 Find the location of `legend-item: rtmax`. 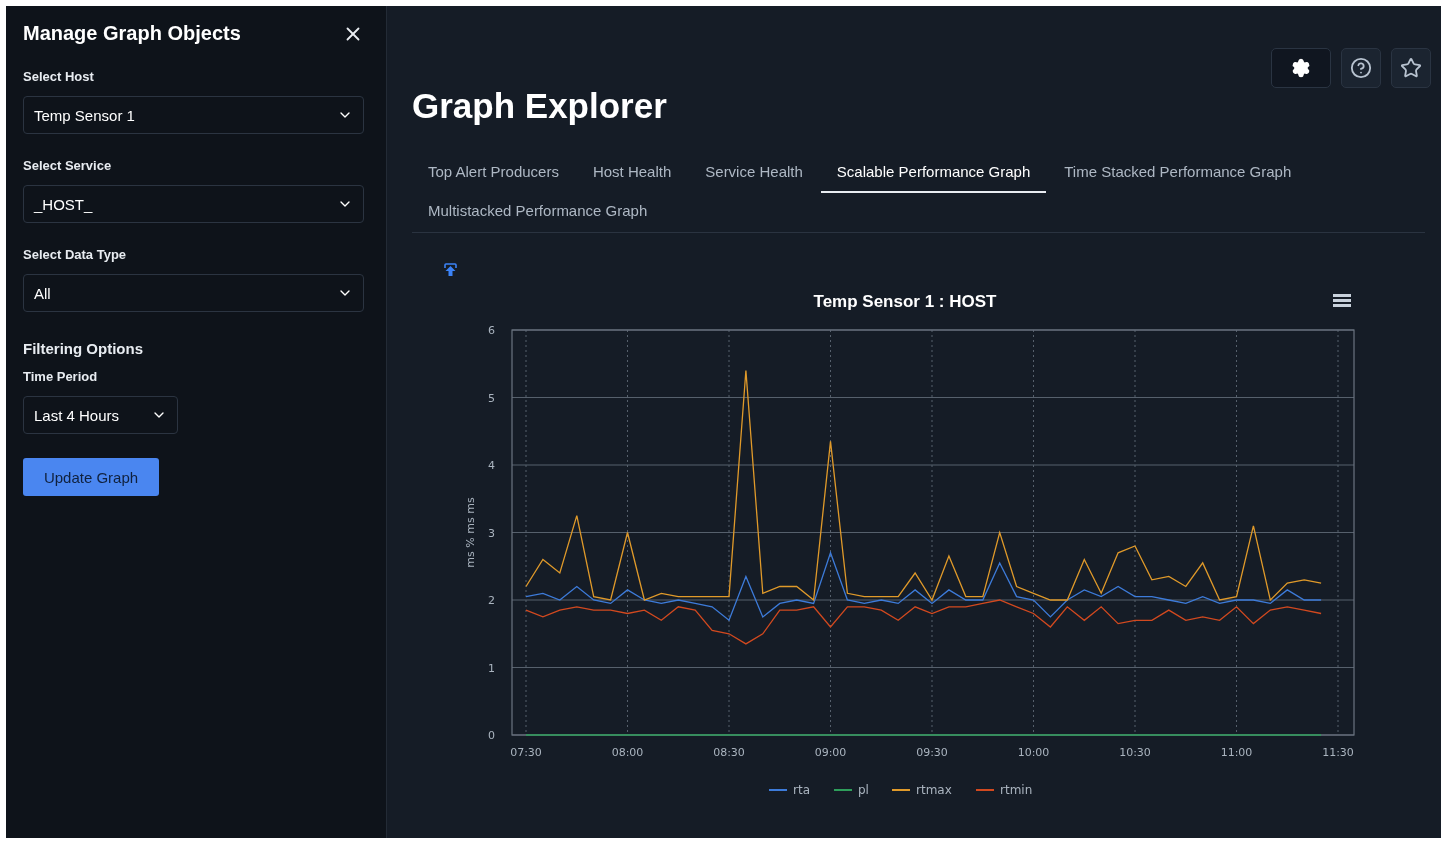

legend-item: rtmax is located at coordinates (921, 790).